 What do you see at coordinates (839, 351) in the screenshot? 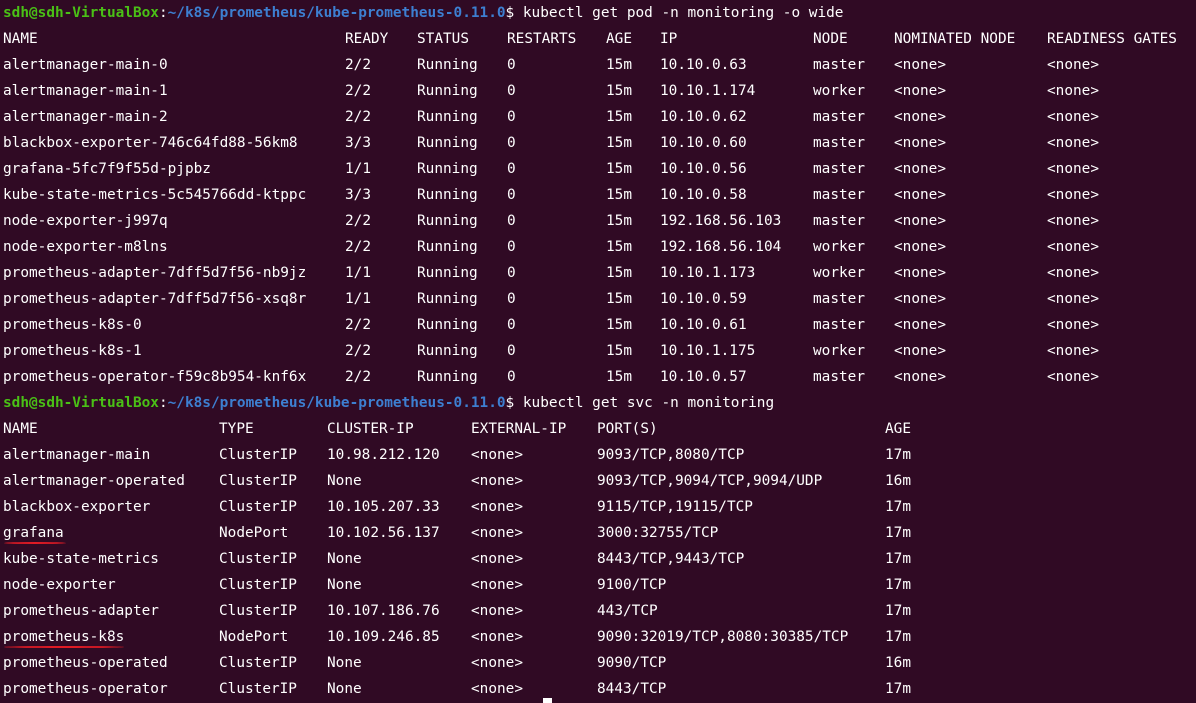
I see `node-cell: worker` at bounding box center [839, 351].